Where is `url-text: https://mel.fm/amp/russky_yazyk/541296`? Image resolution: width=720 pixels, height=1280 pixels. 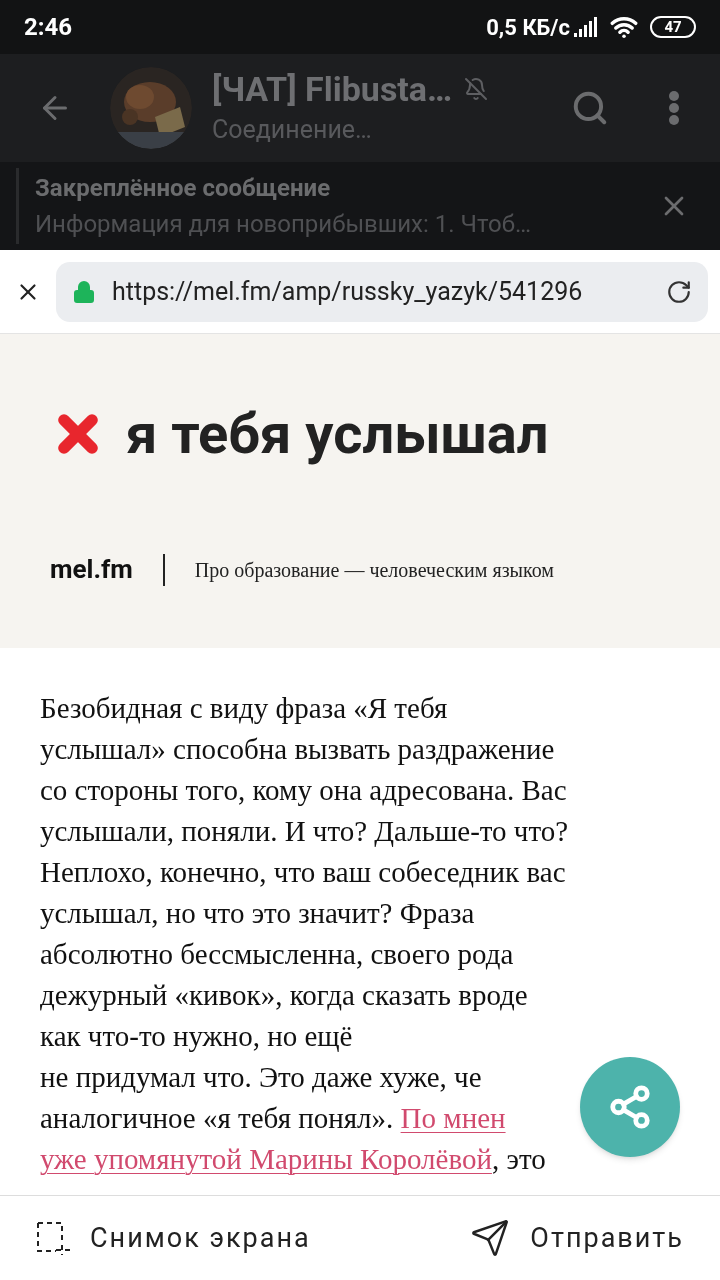 url-text: https://mel.fm/amp/russky_yazyk/541296 is located at coordinates (348, 291).